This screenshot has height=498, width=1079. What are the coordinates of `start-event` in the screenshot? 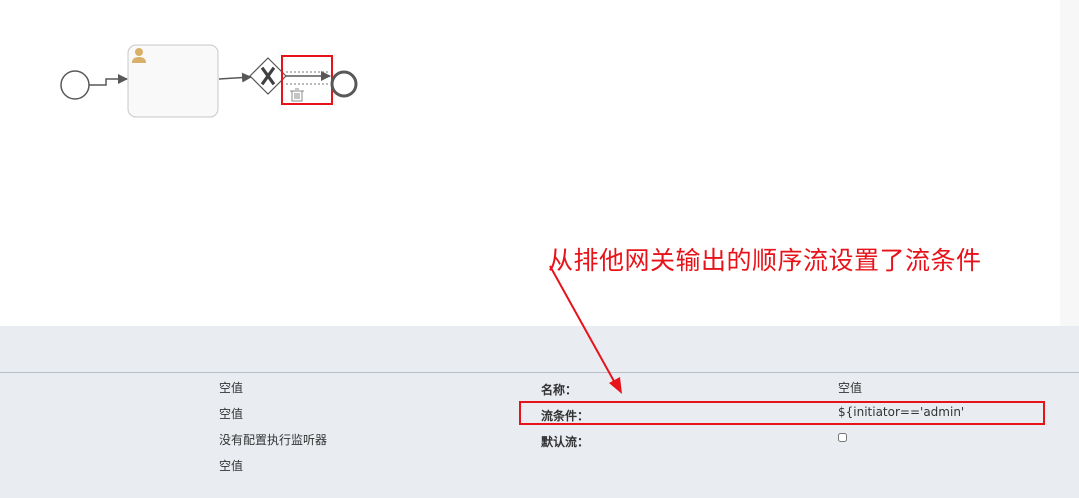 It's located at (75, 85).